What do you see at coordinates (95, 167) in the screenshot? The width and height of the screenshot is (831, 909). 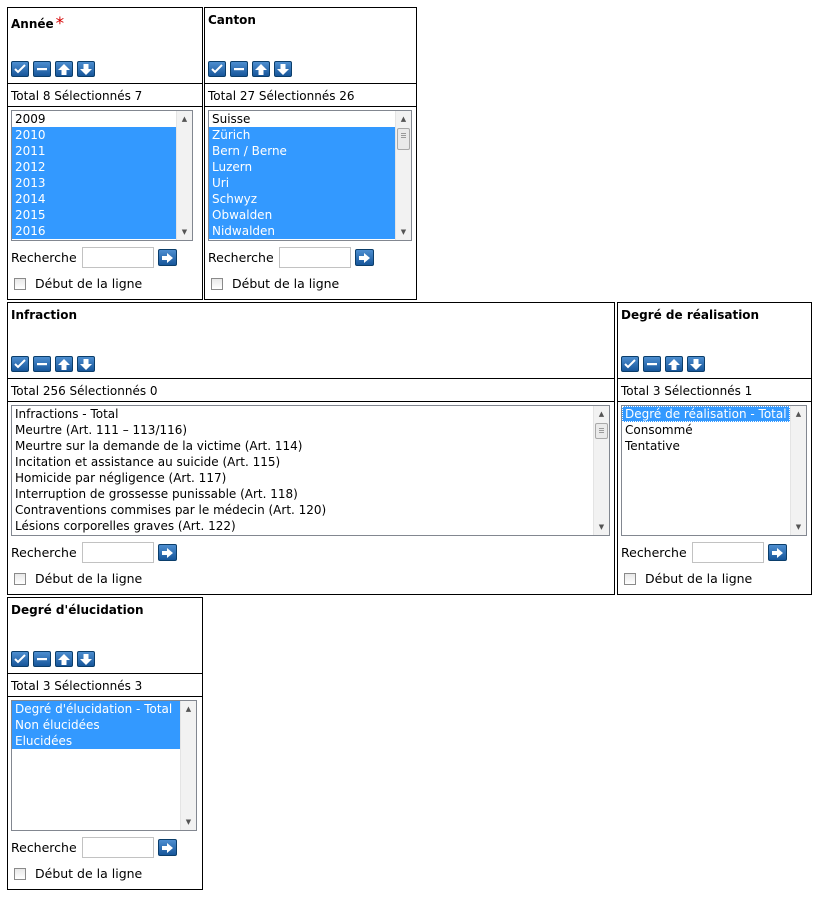 I see `list-option: 2012` at bounding box center [95, 167].